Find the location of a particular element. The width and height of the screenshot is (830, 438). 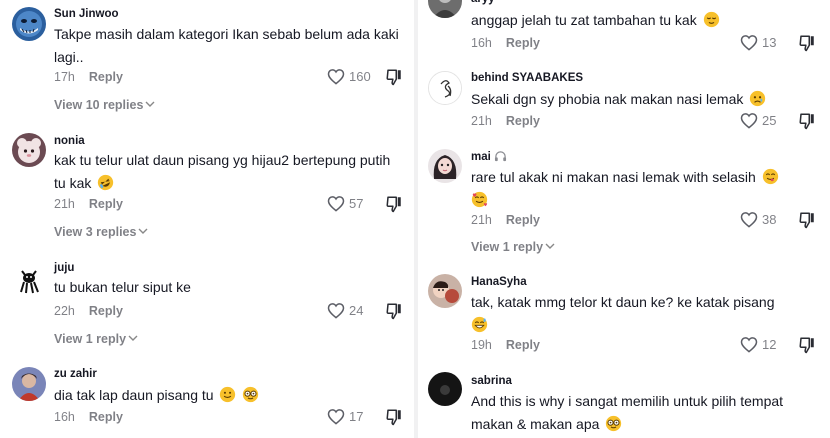

smiling-hearts-emoji-icon is located at coordinates (479, 199).